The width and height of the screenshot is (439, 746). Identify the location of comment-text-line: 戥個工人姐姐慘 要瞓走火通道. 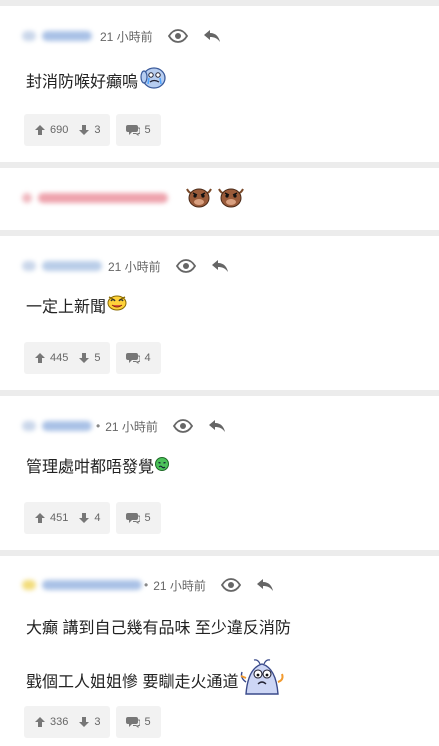
(158, 676).